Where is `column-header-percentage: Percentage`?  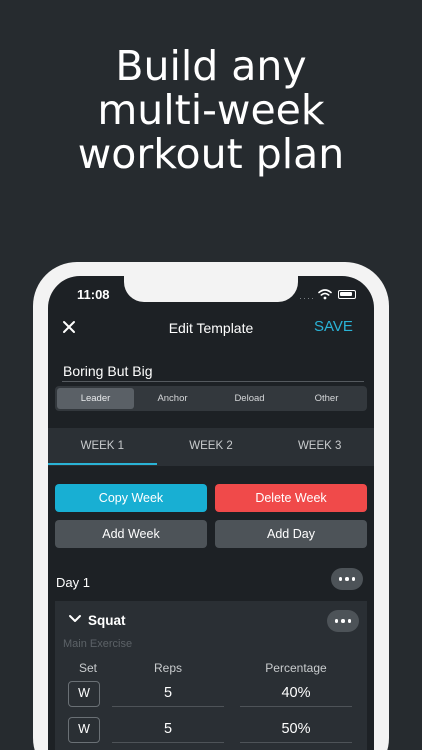
column-header-percentage: Percentage is located at coordinates (296, 668).